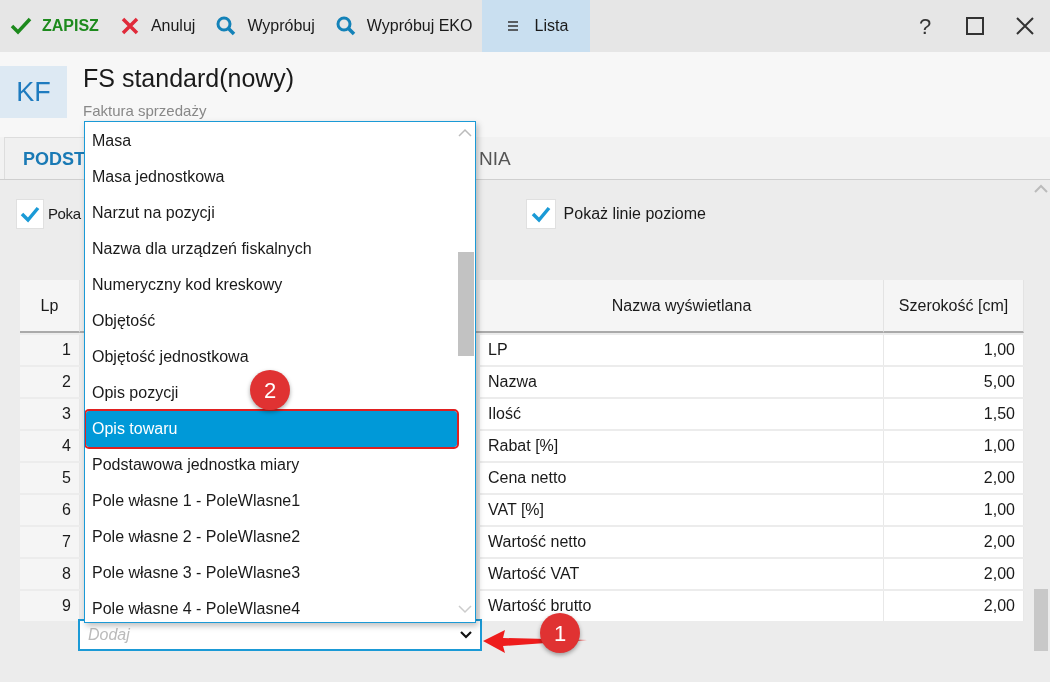 This screenshot has width=1050, height=682. What do you see at coordinates (1025, 26) in the screenshot?
I see `close-icon` at bounding box center [1025, 26].